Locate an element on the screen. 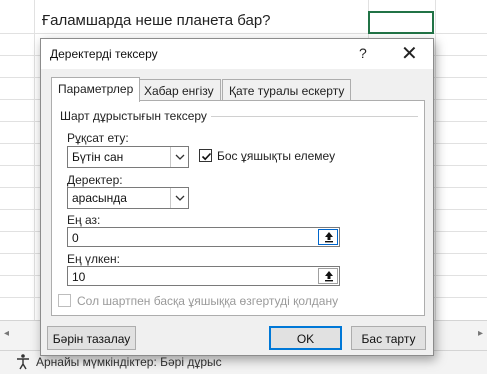 Image resolution: width=487 pixels, height=374 pixels. max-input: 10 is located at coordinates (203, 276).